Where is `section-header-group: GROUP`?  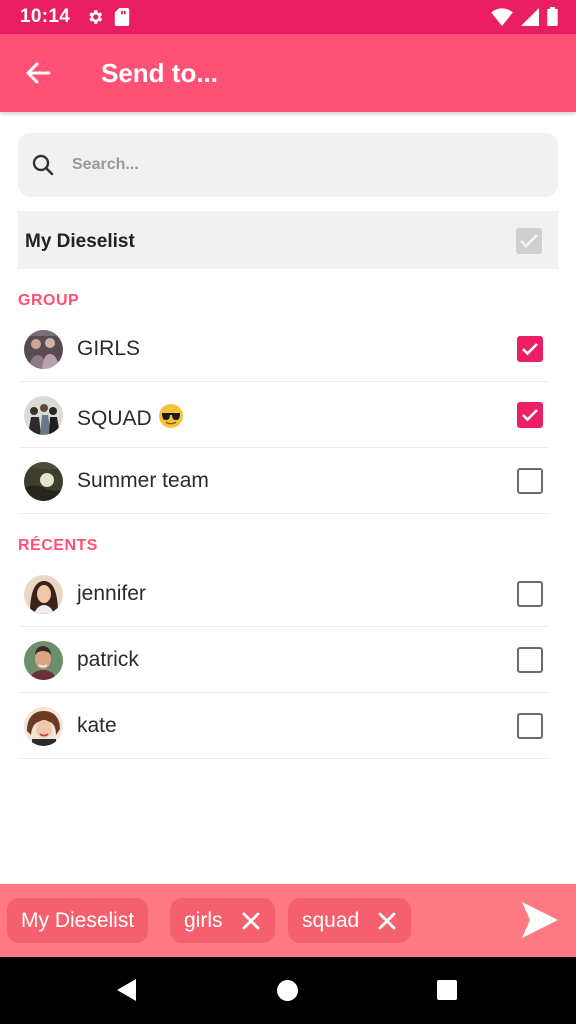
section-header-group: GROUP is located at coordinates (49, 300).